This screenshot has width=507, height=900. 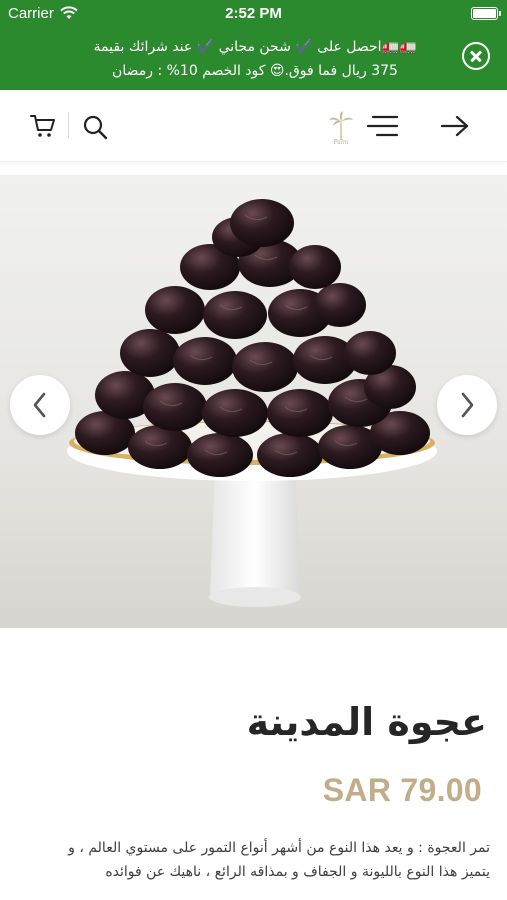 What do you see at coordinates (43, 126) in the screenshot?
I see `cart-icon` at bounding box center [43, 126].